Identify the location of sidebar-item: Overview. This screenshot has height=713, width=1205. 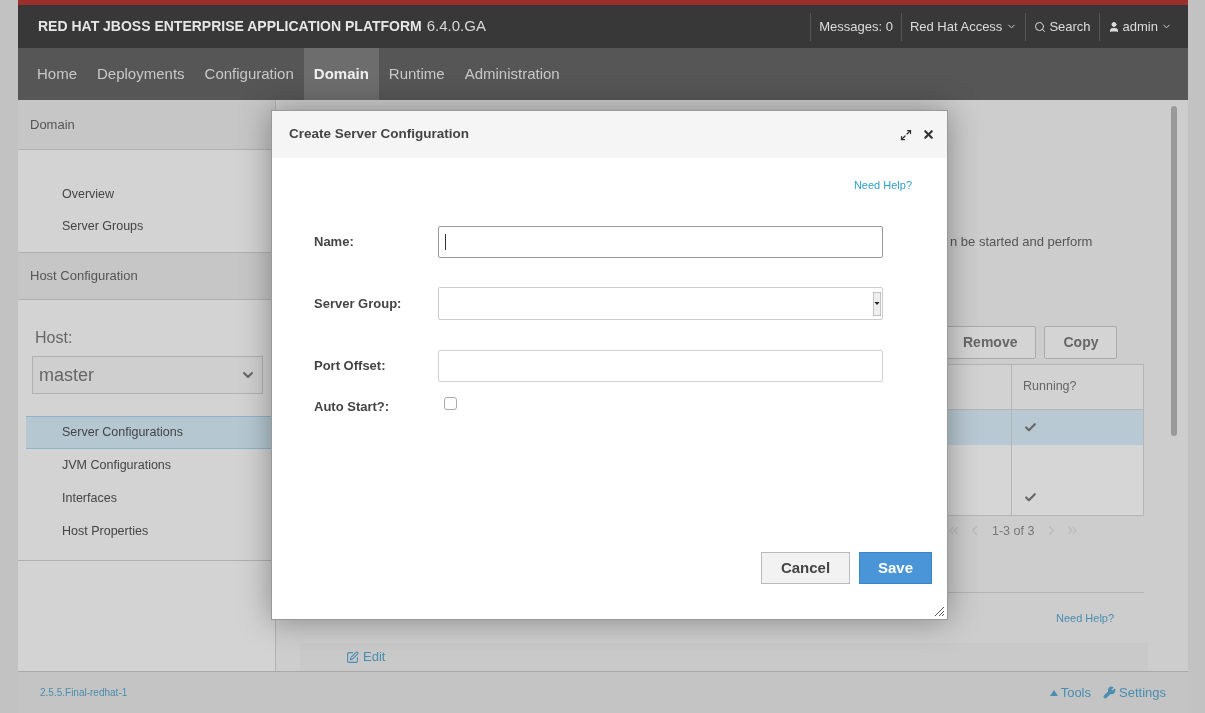
(146, 194).